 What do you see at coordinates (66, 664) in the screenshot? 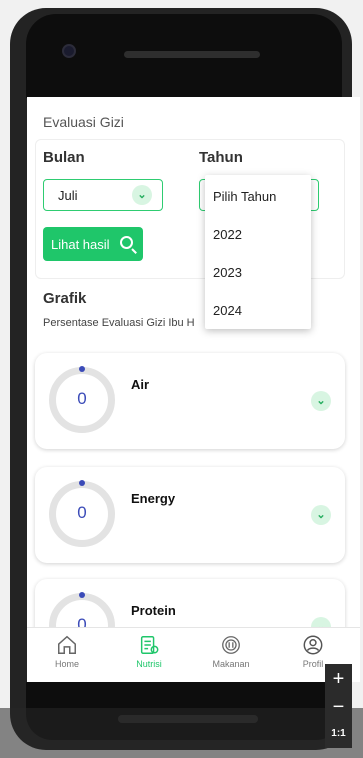
I see `nav-label-home: Home` at bounding box center [66, 664].